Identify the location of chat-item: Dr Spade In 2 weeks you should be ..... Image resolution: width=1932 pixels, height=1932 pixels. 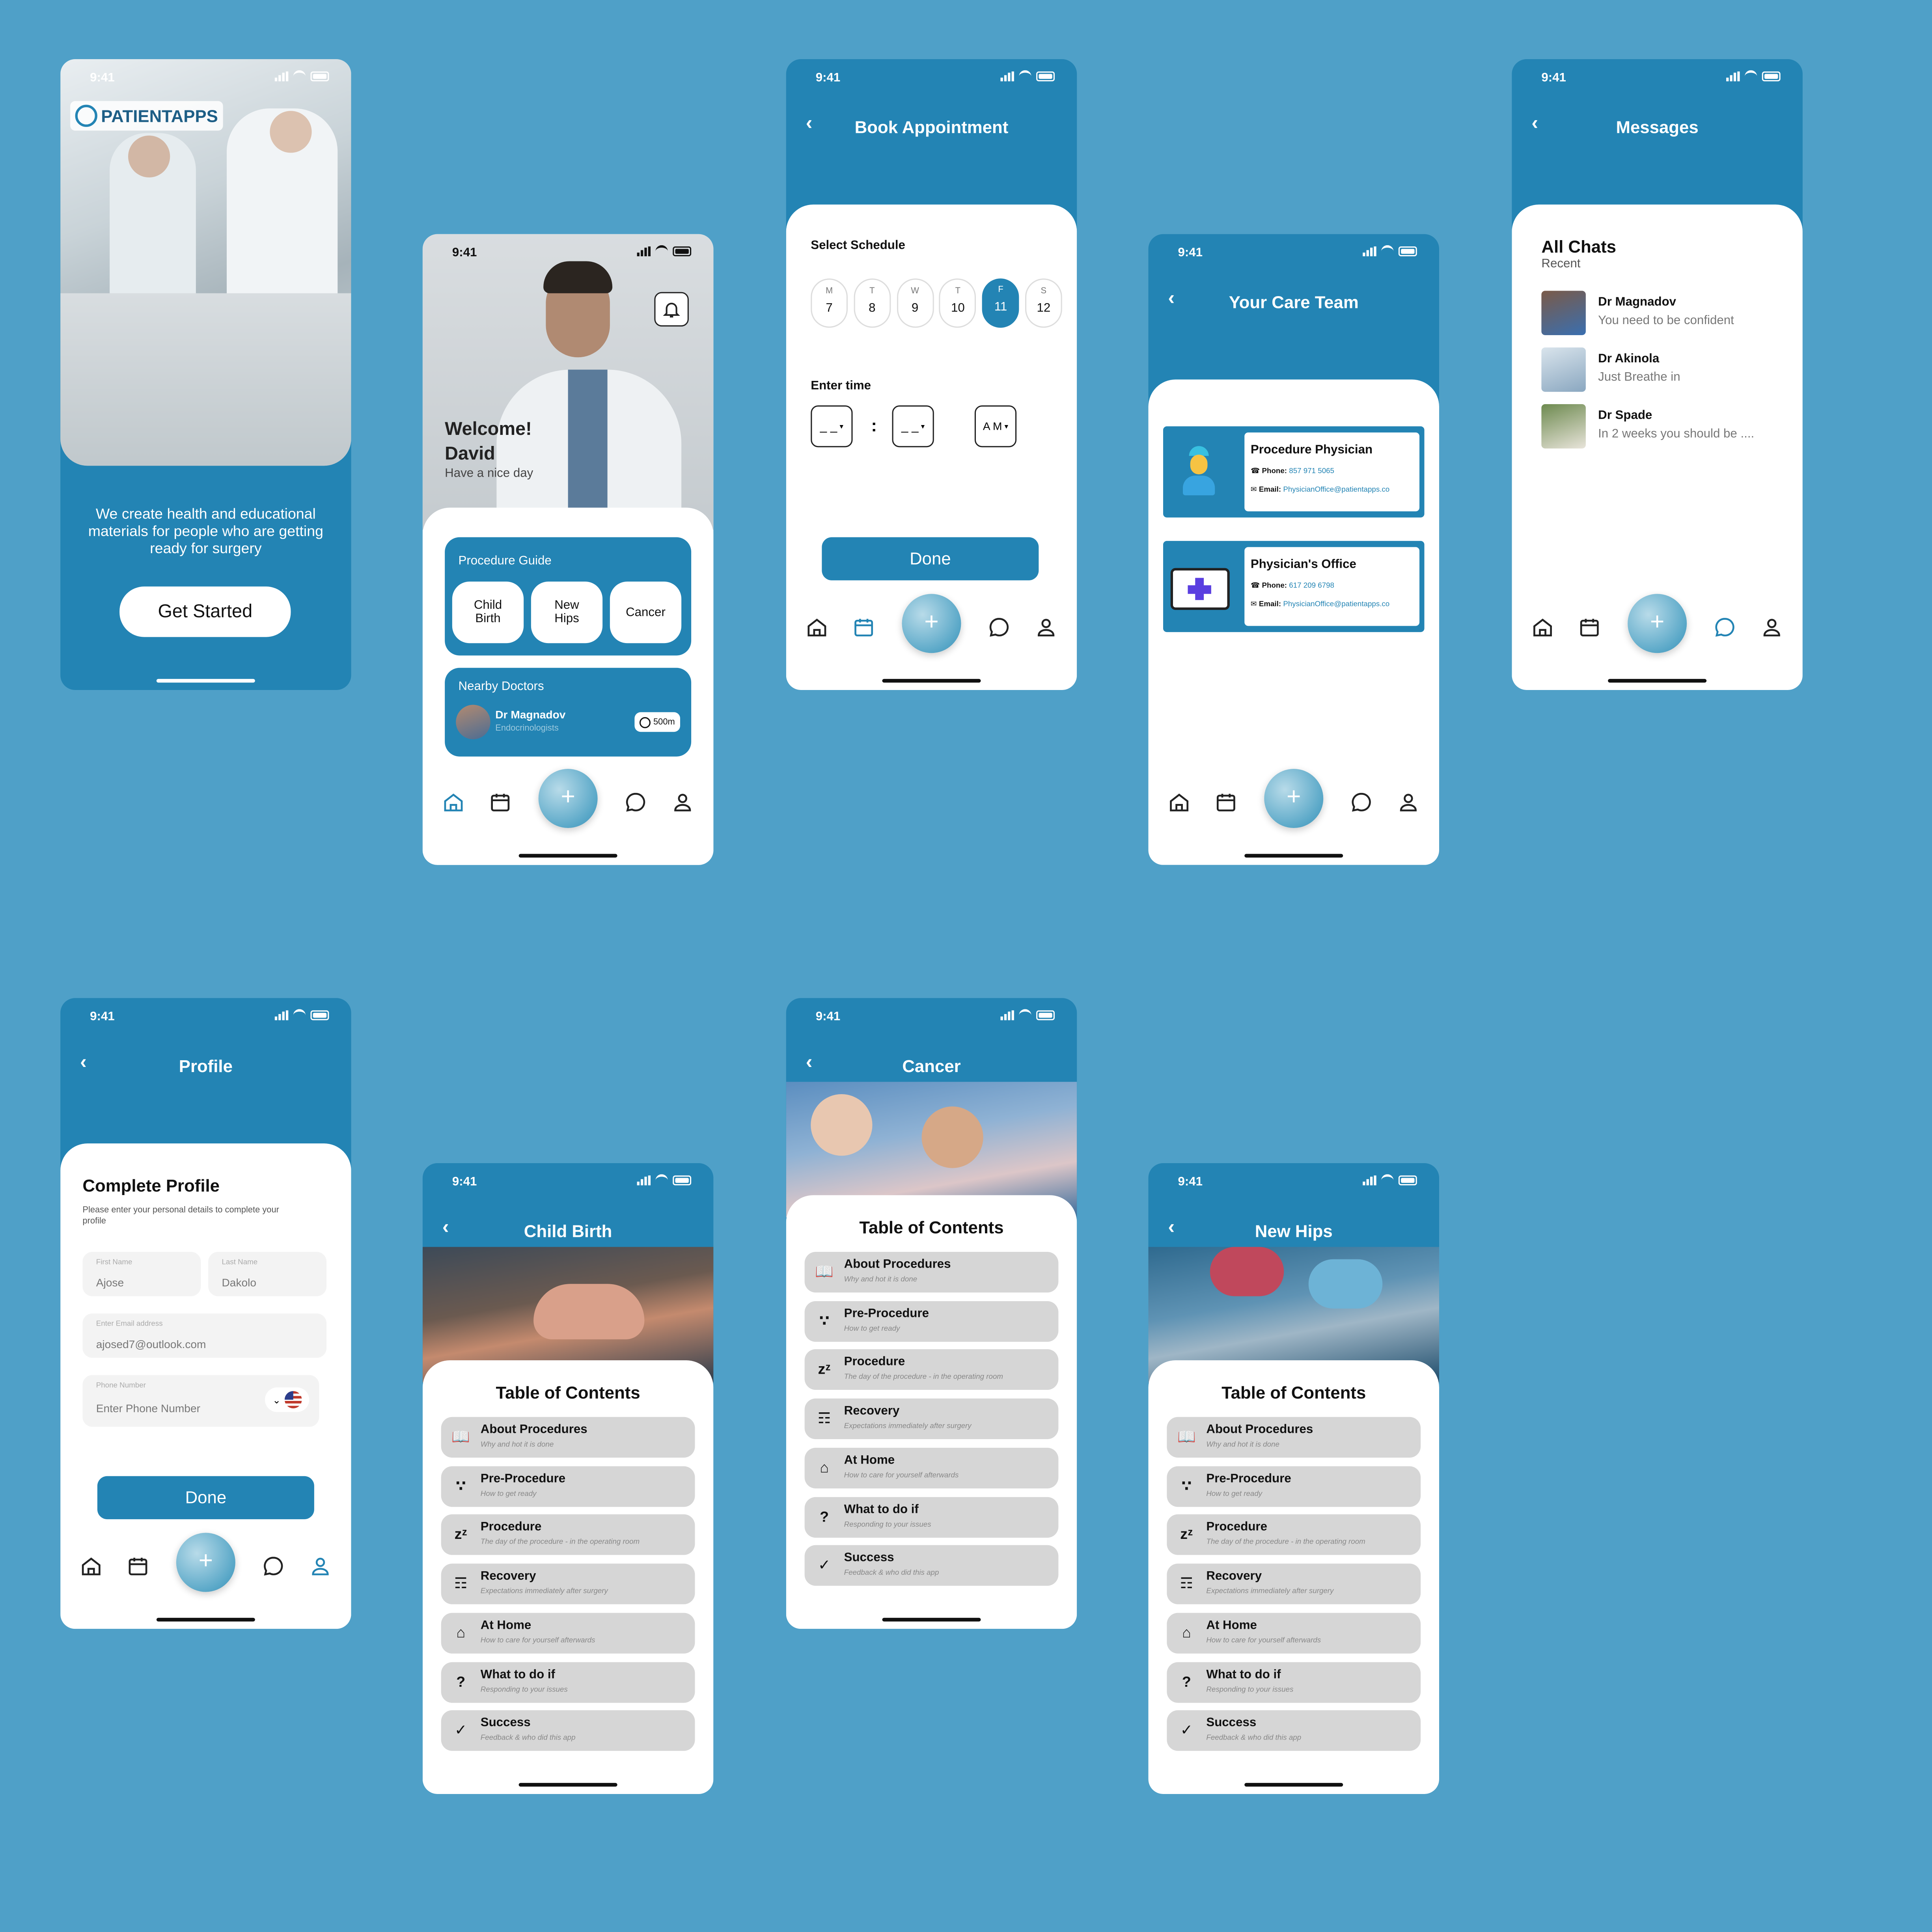
(1665, 427).